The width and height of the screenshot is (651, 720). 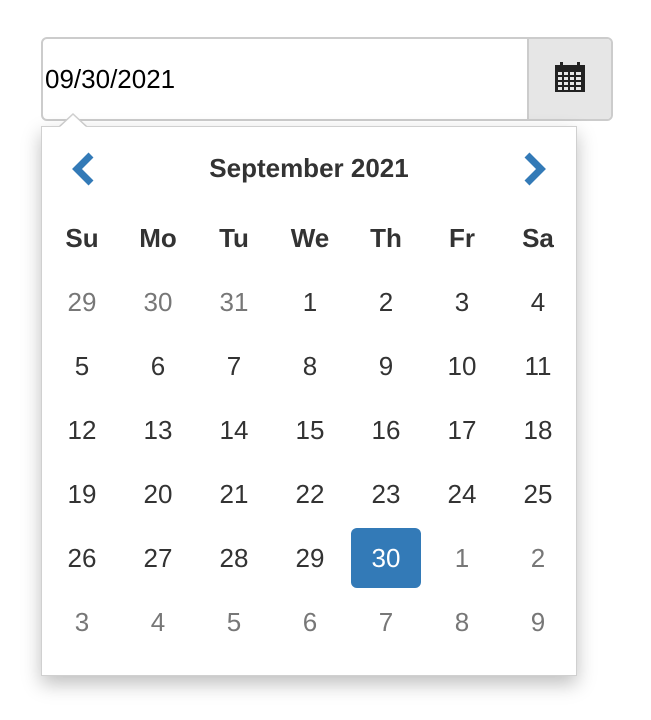 I want to click on day-cell: 6, so click(x=158, y=366).